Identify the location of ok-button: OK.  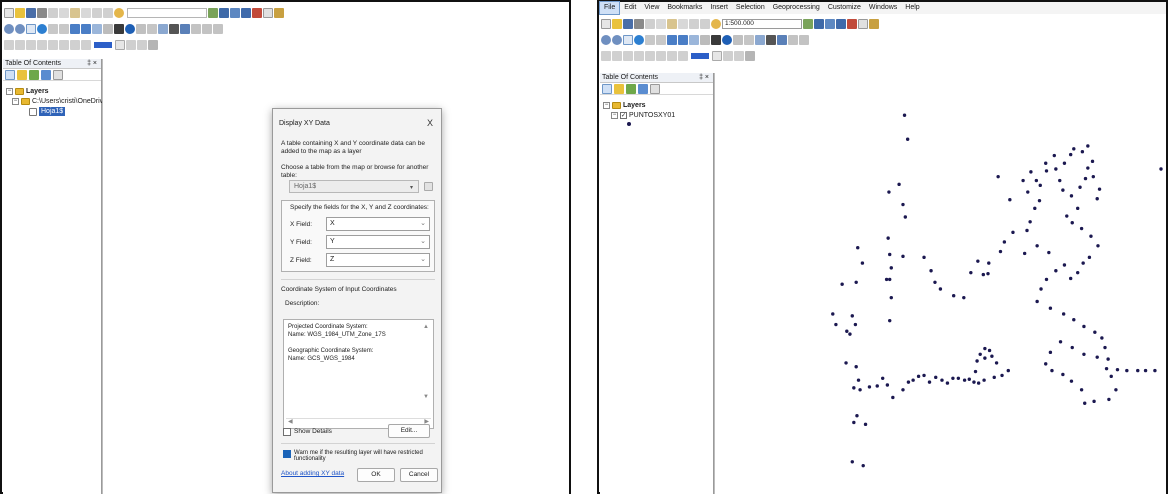
(376, 475).